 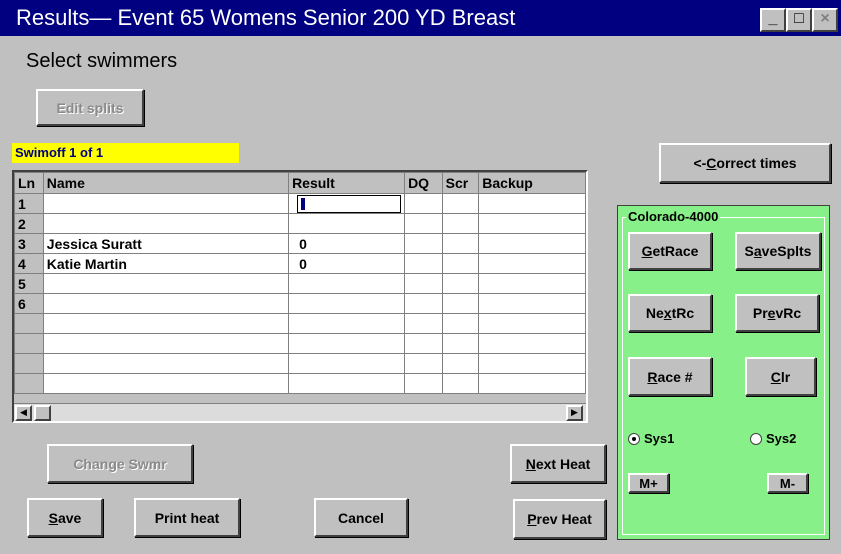 I want to click on next-race-button: Ne x tRc, so click(x=670, y=313).